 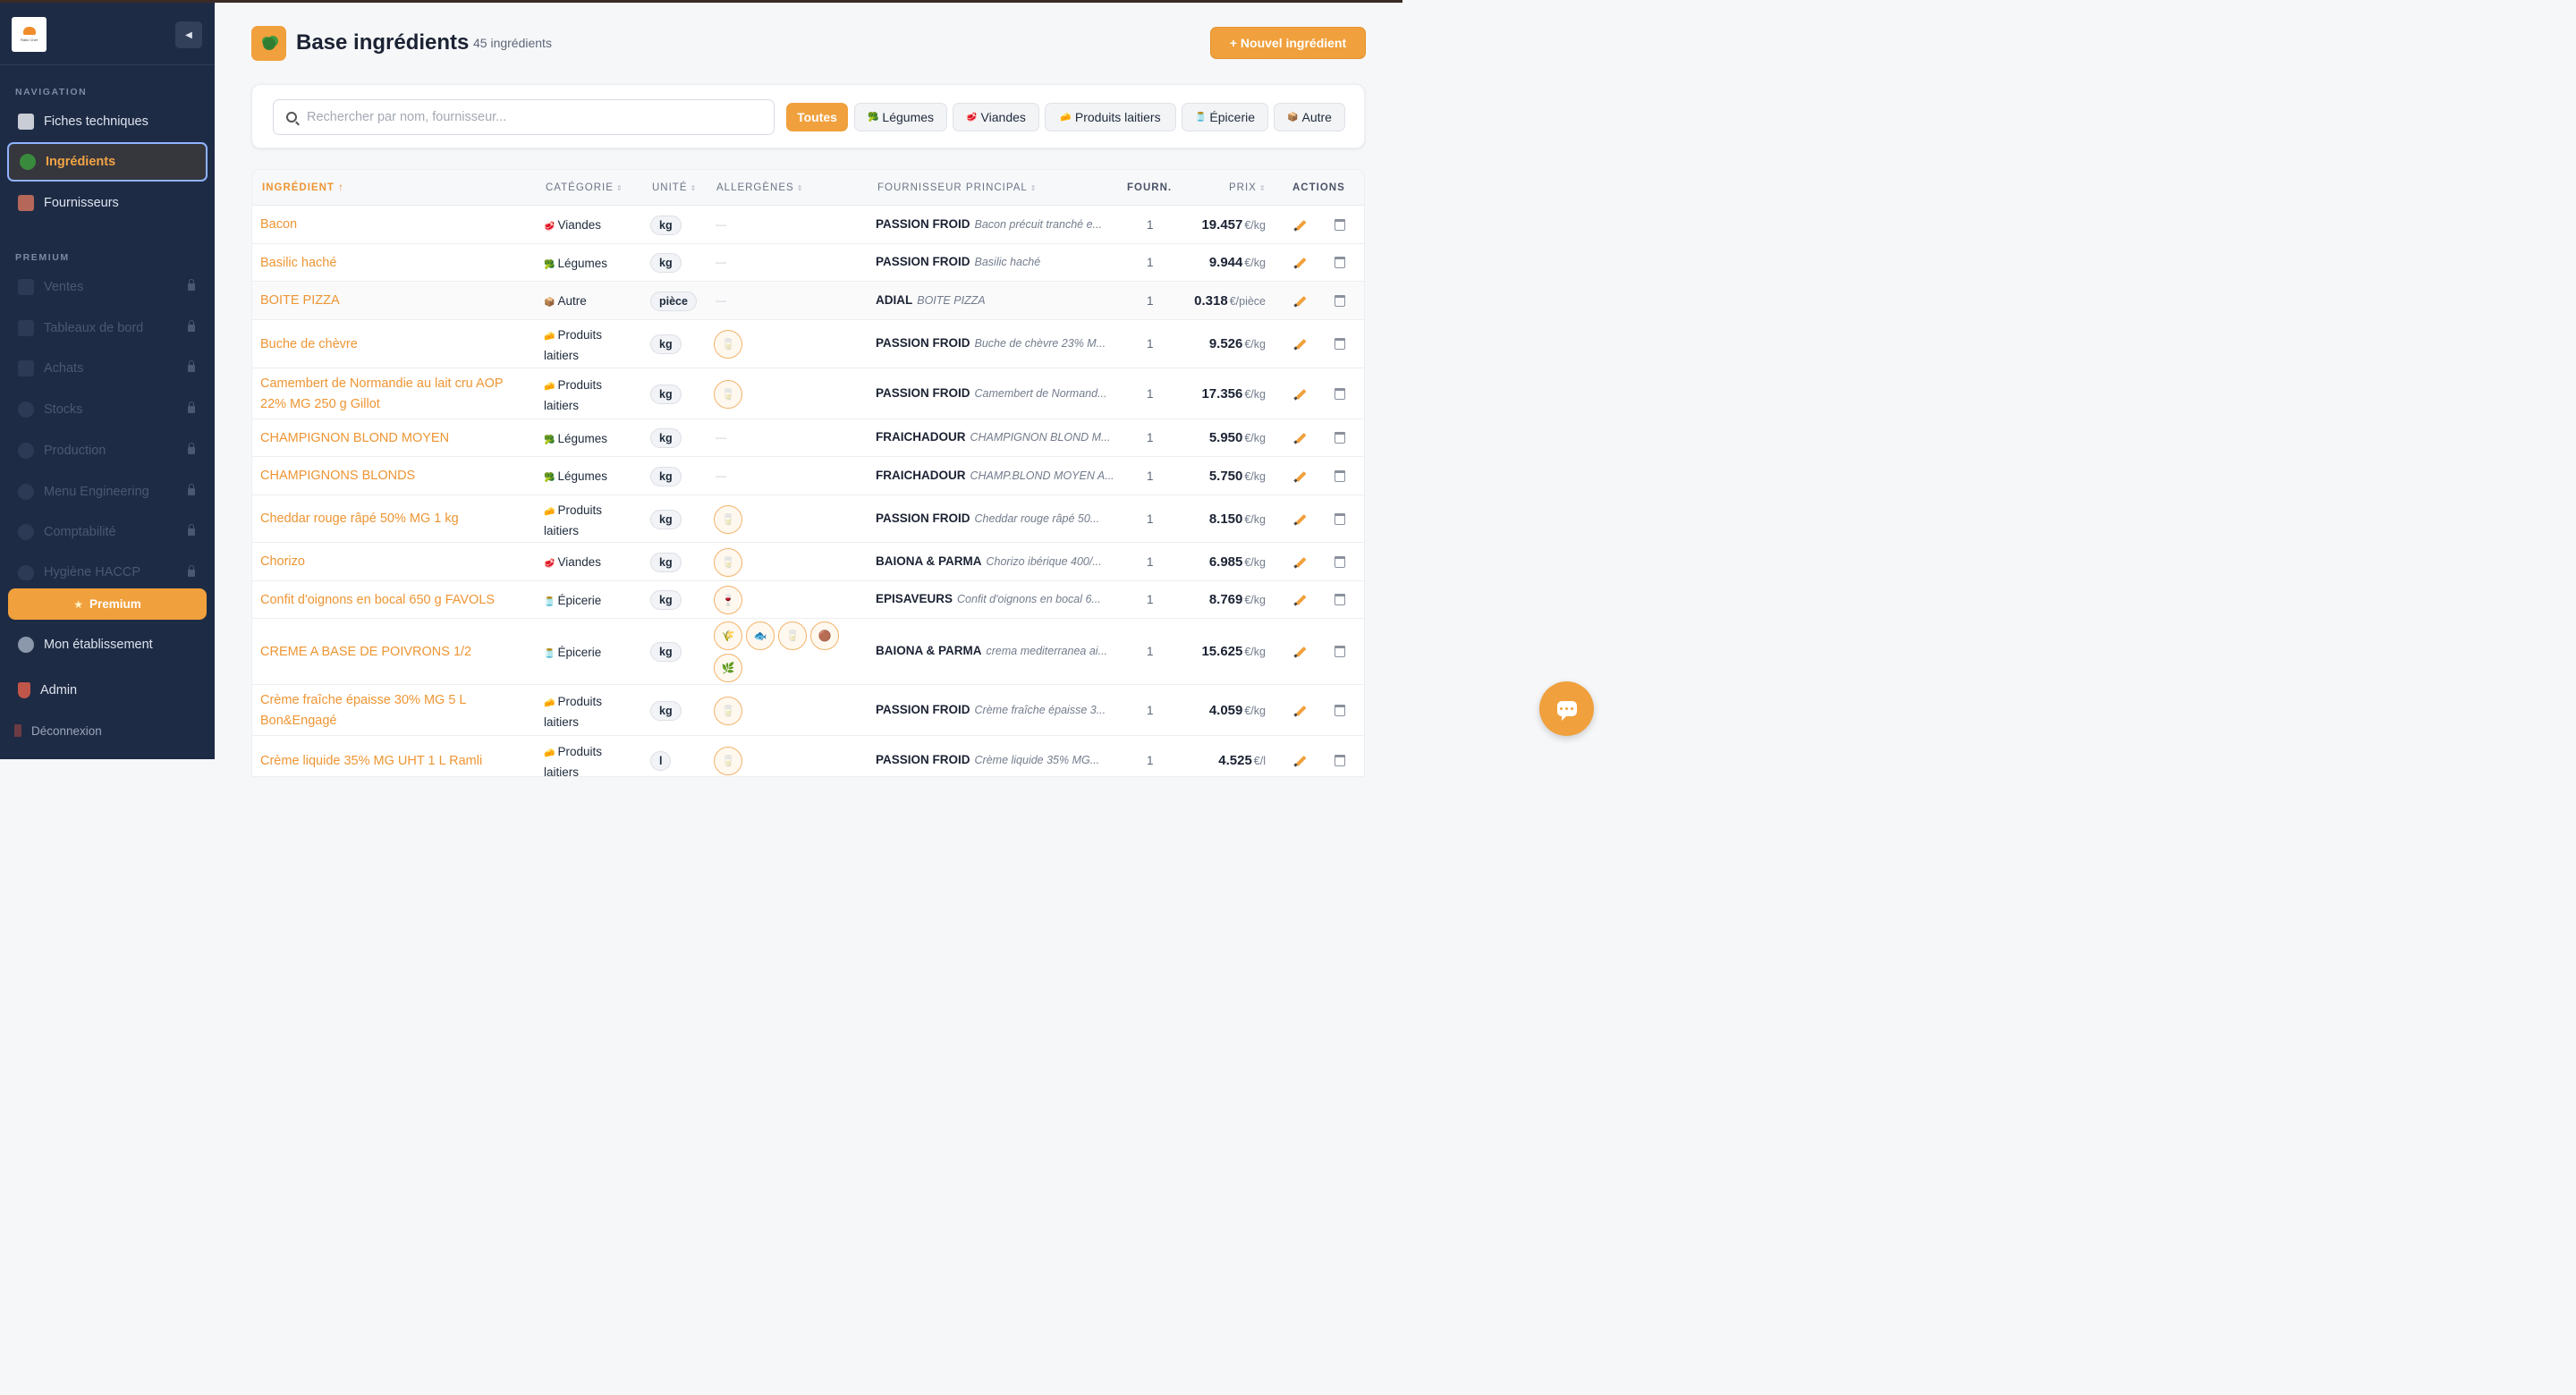 What do you see at coordinates (1237, 343) in the screenshot?
I see `price-cell: 9.526 €/kg` at bounding box center [1237, 343].